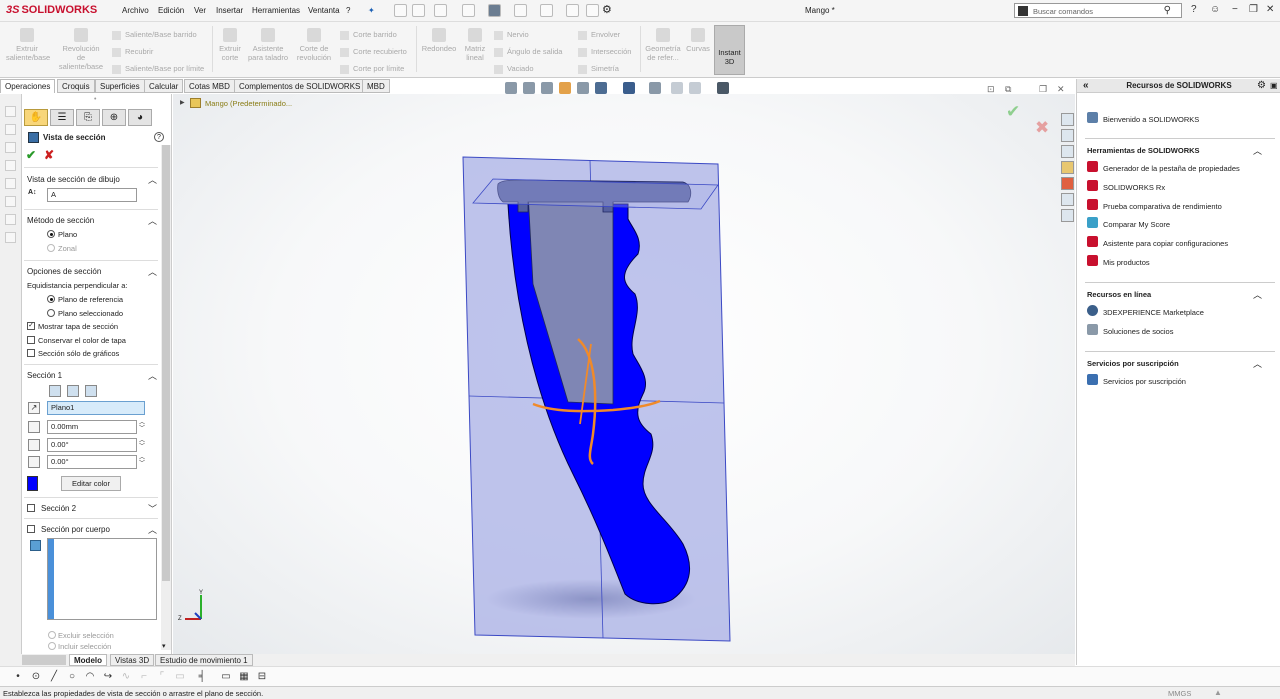  Describe the element at coordinates (629, 88) in the screenshot. I see `display-style-icon` at that location.